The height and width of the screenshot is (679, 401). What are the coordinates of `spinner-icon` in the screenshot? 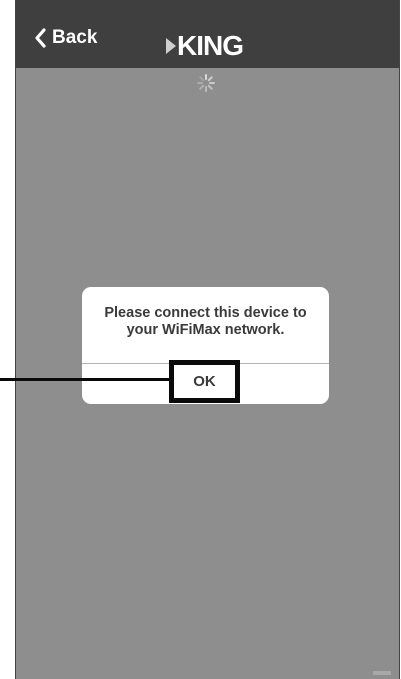 It's located at (206, 83).